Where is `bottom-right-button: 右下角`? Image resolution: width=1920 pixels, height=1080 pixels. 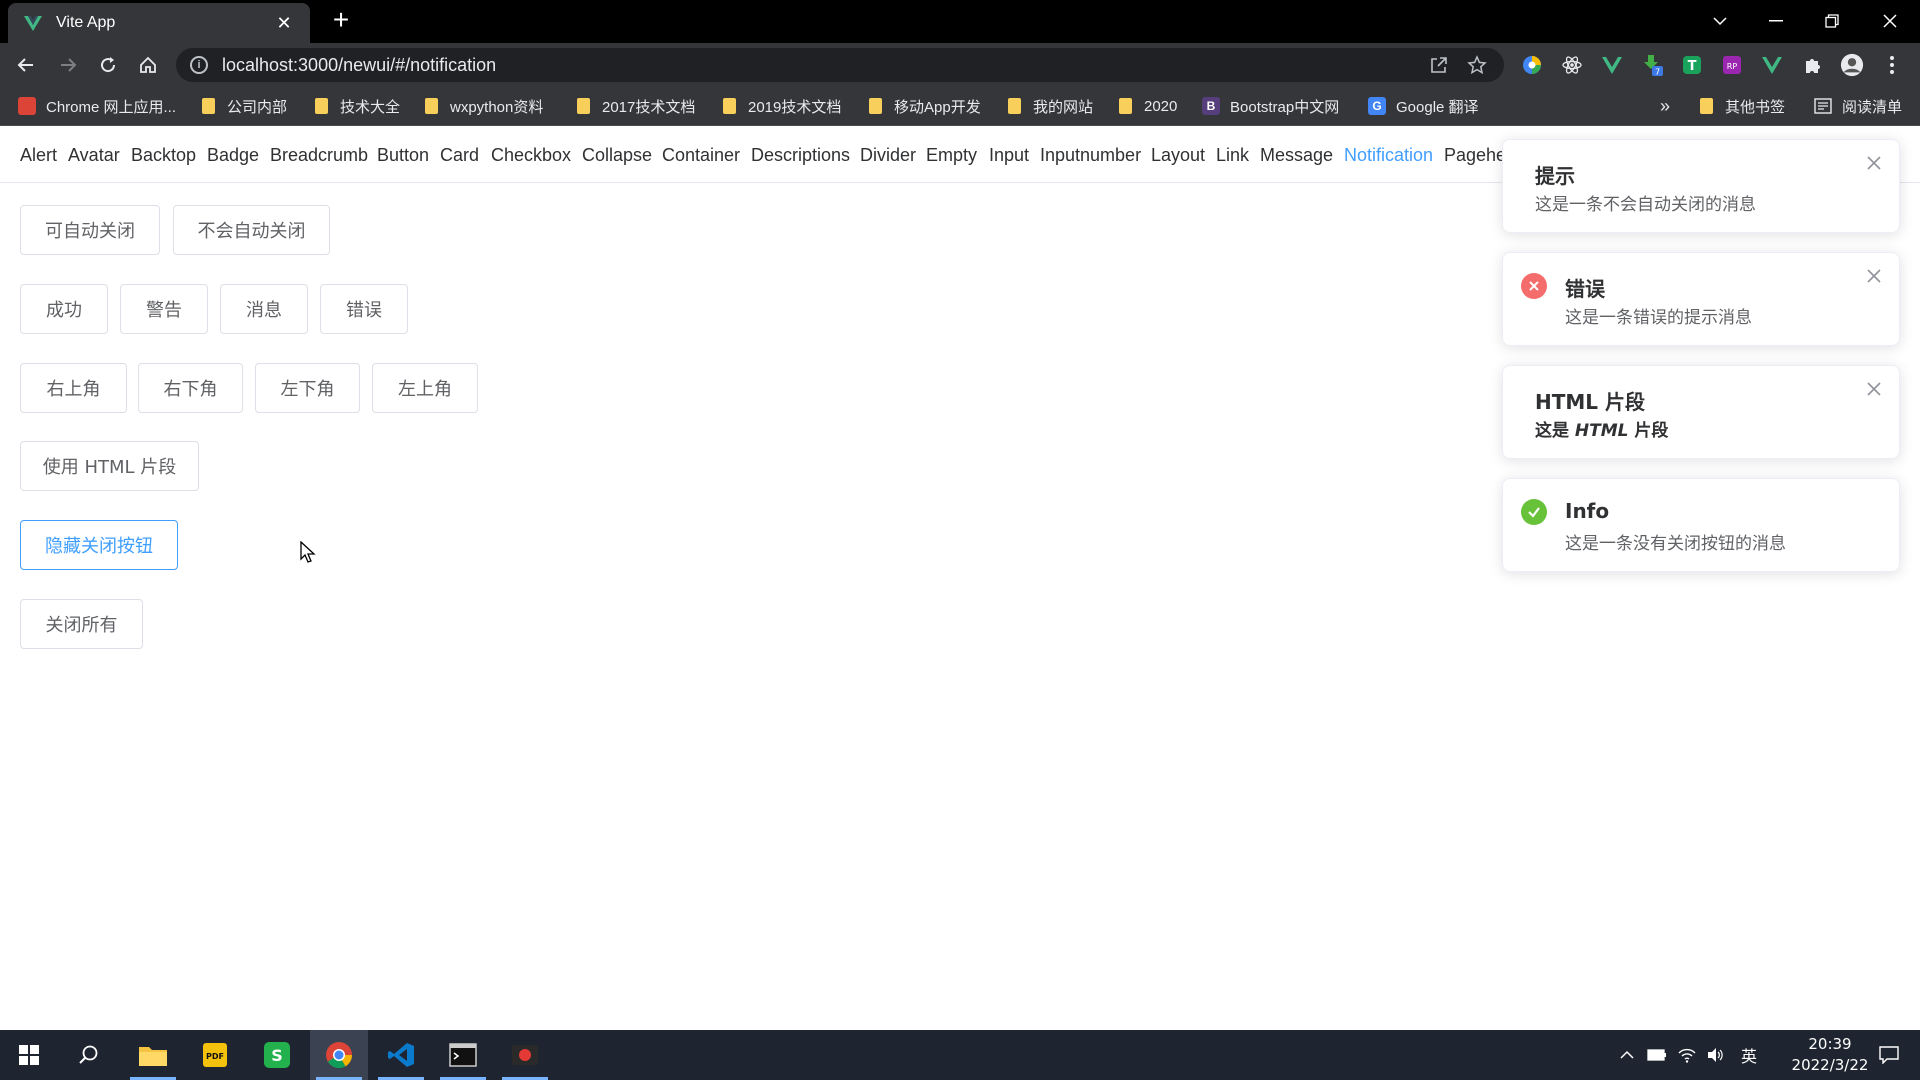
bottom-right-button: 右下角 is located at coordinates (190, 388).